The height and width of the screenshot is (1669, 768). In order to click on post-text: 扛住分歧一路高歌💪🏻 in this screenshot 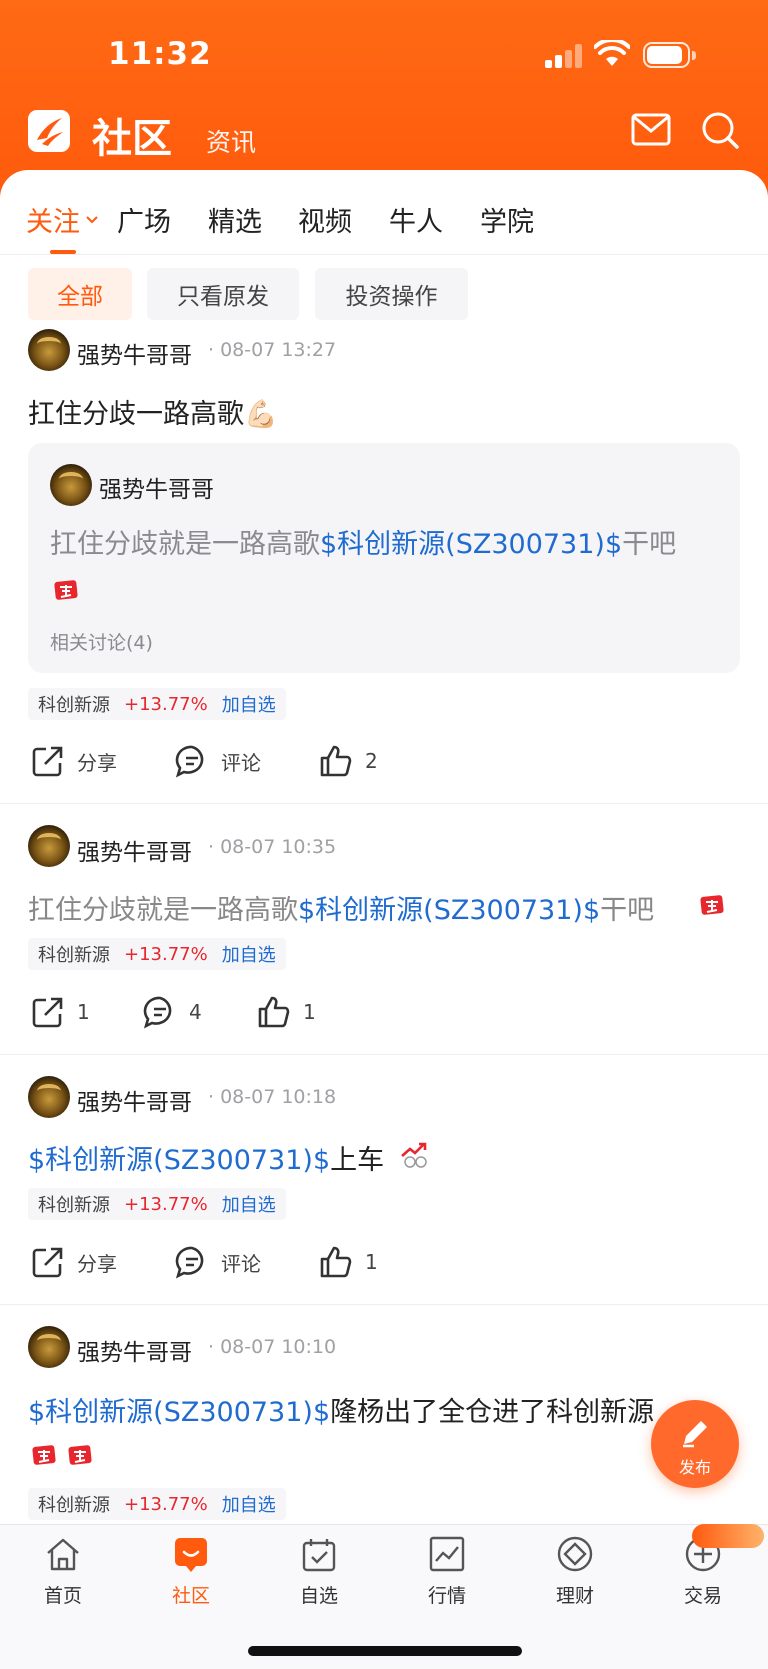, I will do `click(153, 411)`.